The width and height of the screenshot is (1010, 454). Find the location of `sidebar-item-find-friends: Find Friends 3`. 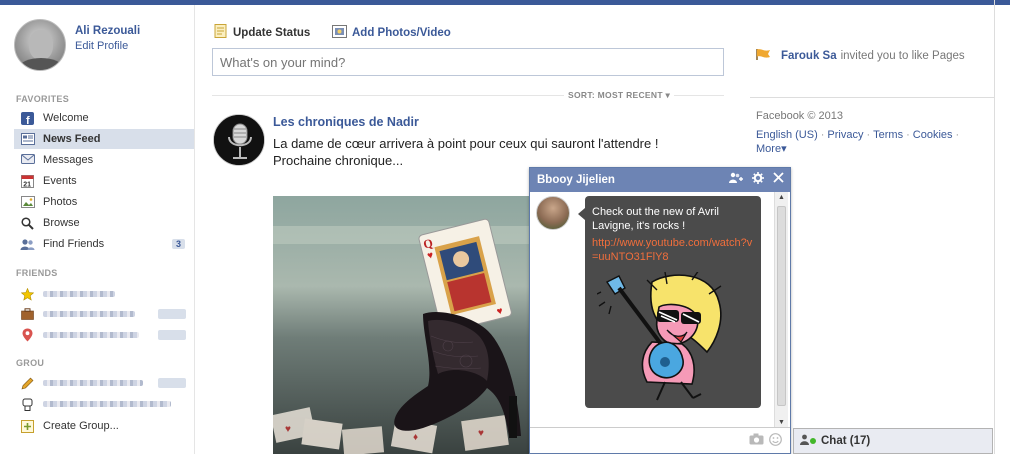

sidebar-item-find-friends: Find Friends 3 is located at coordinates (104, 244).